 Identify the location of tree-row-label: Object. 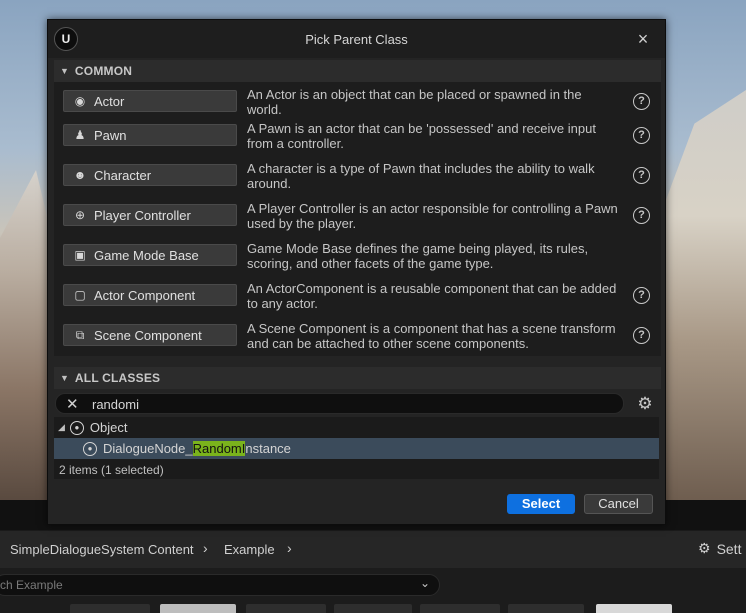
(108, 427).